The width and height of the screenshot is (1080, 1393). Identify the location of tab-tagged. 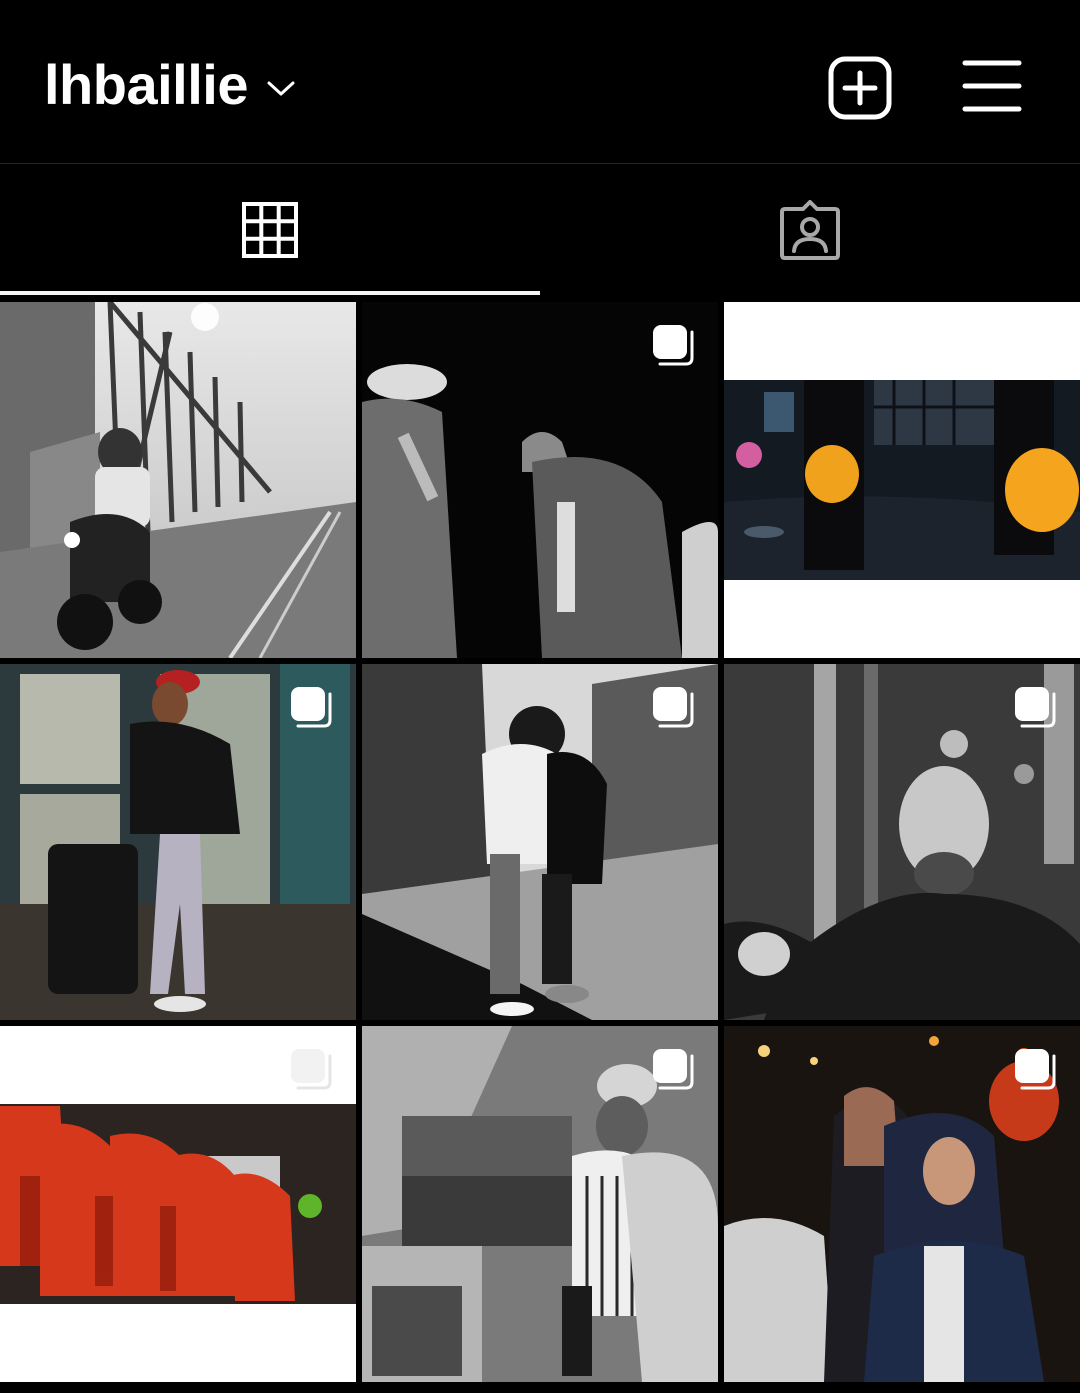
(810, 230).